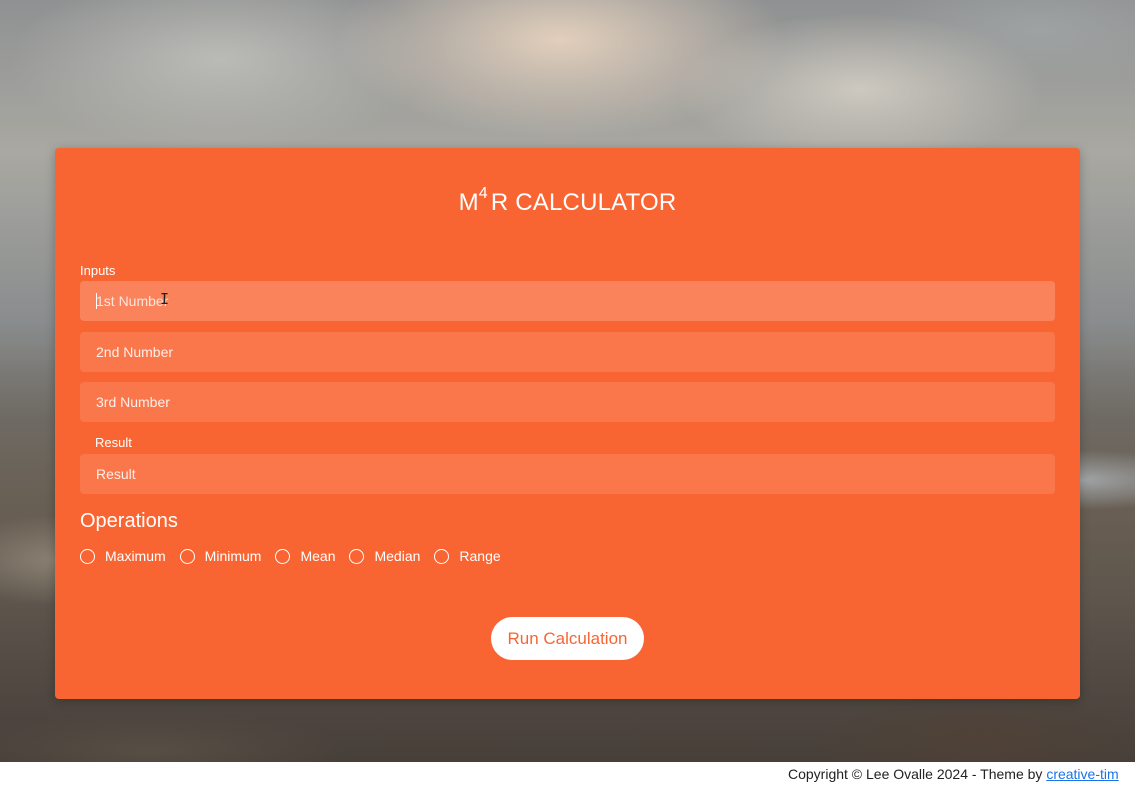  I want to click on result-field, so click(567, 474).